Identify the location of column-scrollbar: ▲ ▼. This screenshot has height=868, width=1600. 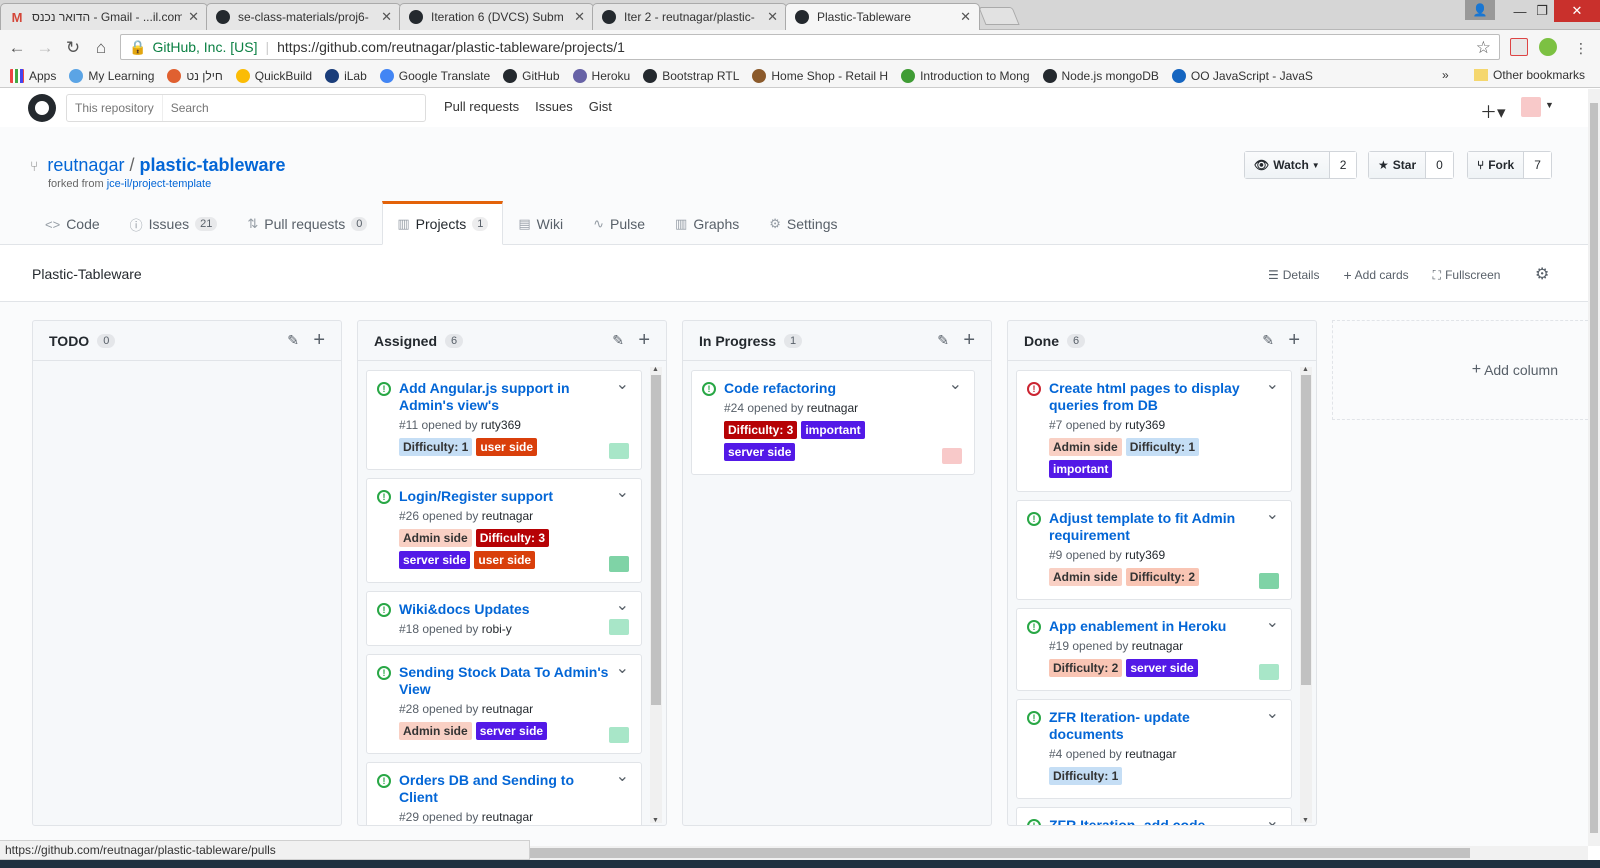
(1306, 595).